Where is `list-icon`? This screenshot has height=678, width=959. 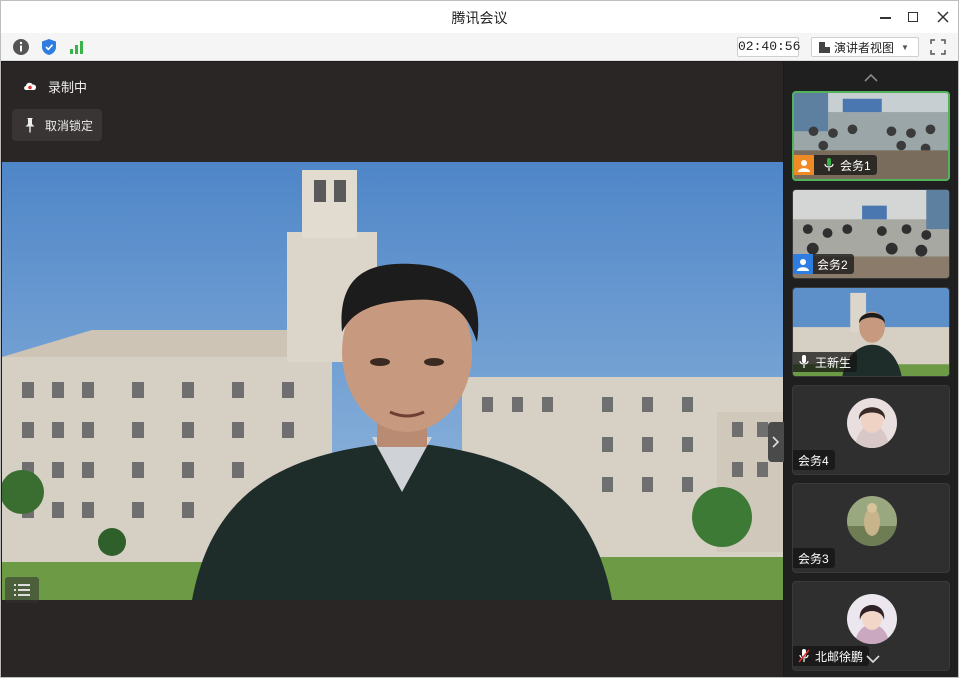 list-icon is located at coordinates (22, 590).